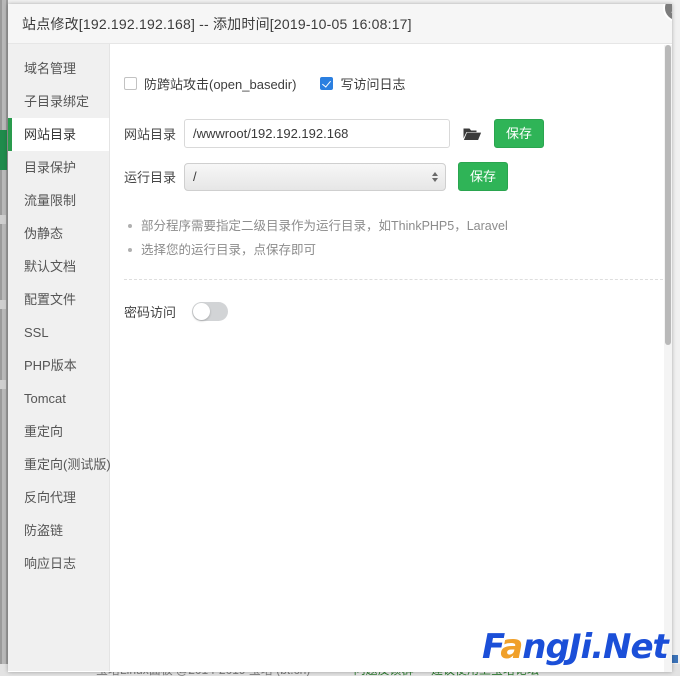 The image size is (680, 676). I want to click on run-directory-save-button: 保存, so click(483, 176).